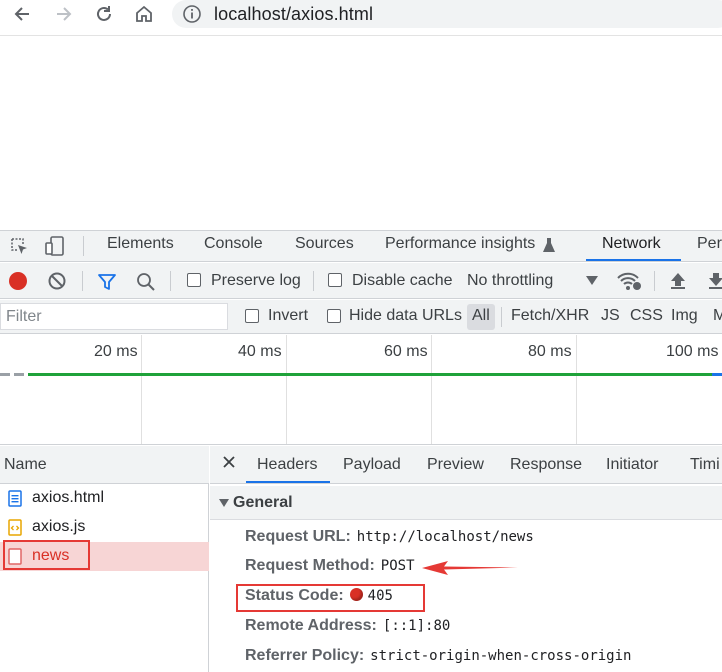 The width and height of the screenshot is (722, 672). Describe the element at coordinates (334, 316) in the screenshot. I see `hide-data-urls-checkbox` at that location.